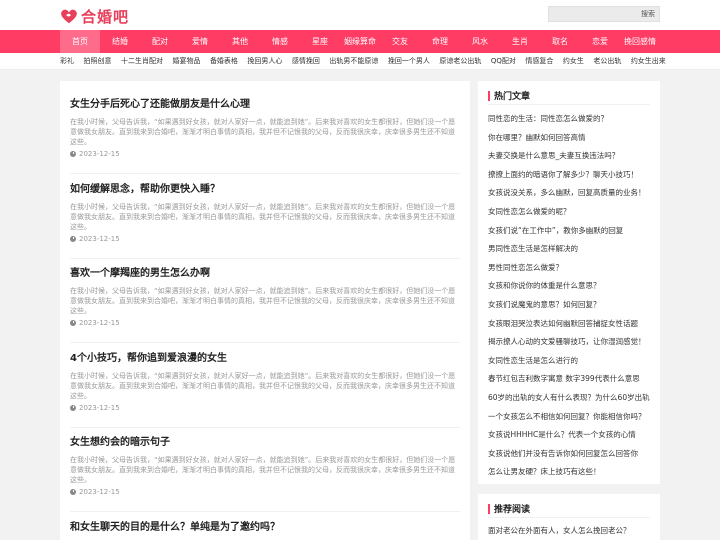  What do you see at coordinates (570, 379) in the screenshot?
I see `hot-article-link: 春节红包吉利数字寓意 数字399代表什么意思` at bounding box center [570, 379].